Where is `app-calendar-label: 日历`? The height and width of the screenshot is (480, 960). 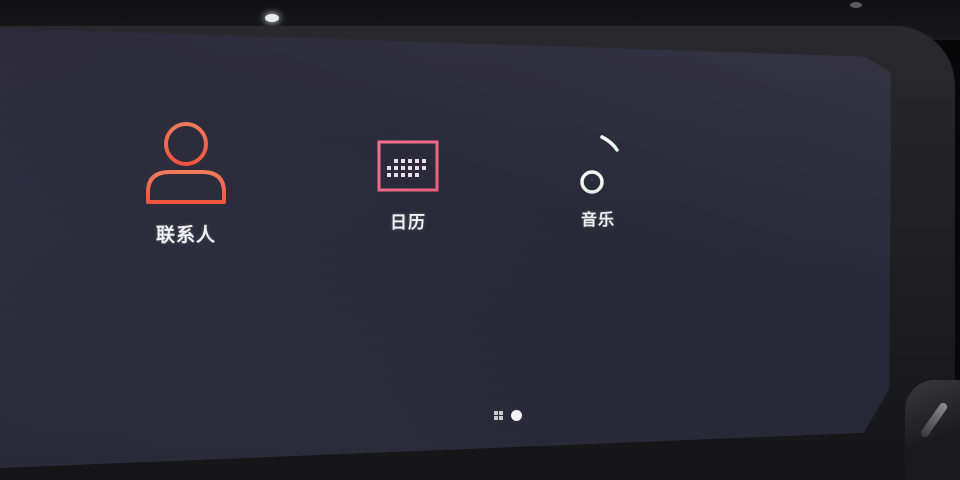 app-calendar-label: 日历 is located at coordinates (408, 223).